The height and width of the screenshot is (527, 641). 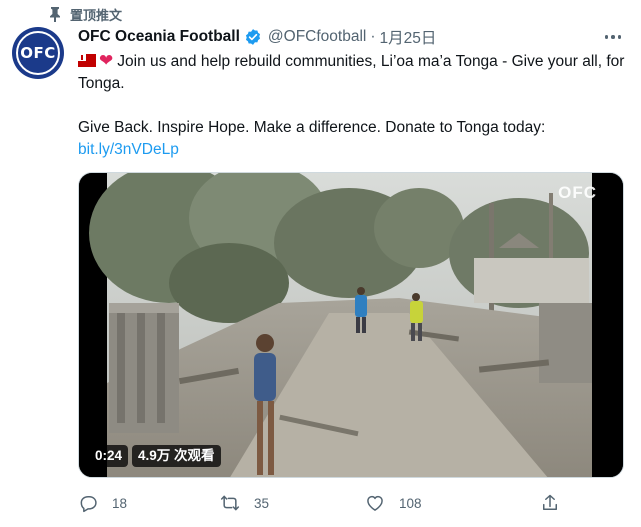 I want to click on avatar-logo-text: OFC, so click(x=38, y=53).